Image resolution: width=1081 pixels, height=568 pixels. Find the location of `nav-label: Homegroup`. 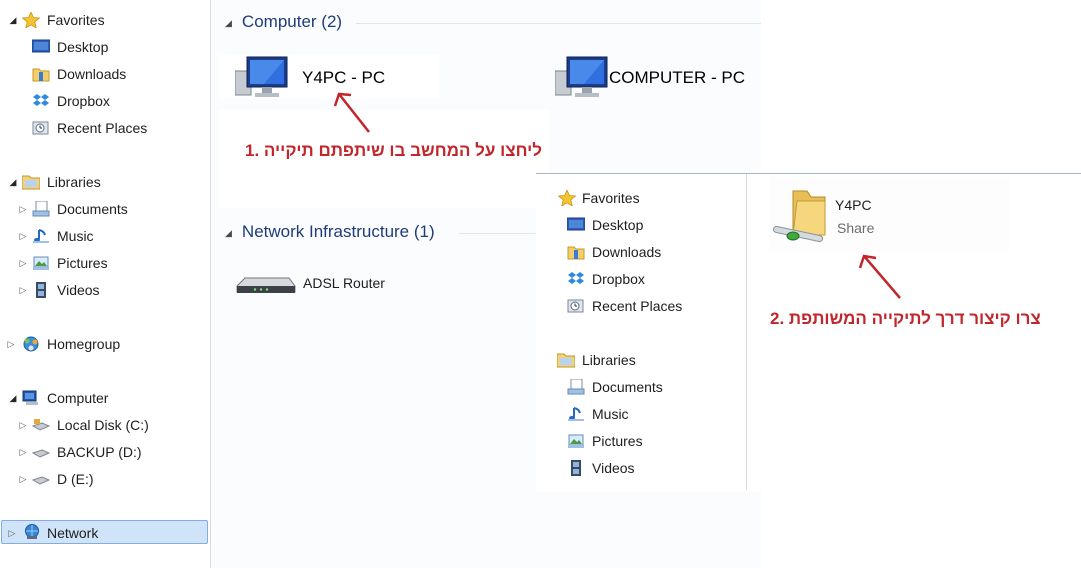

nav-label: Homegroup is located at coordinates (84, 344).